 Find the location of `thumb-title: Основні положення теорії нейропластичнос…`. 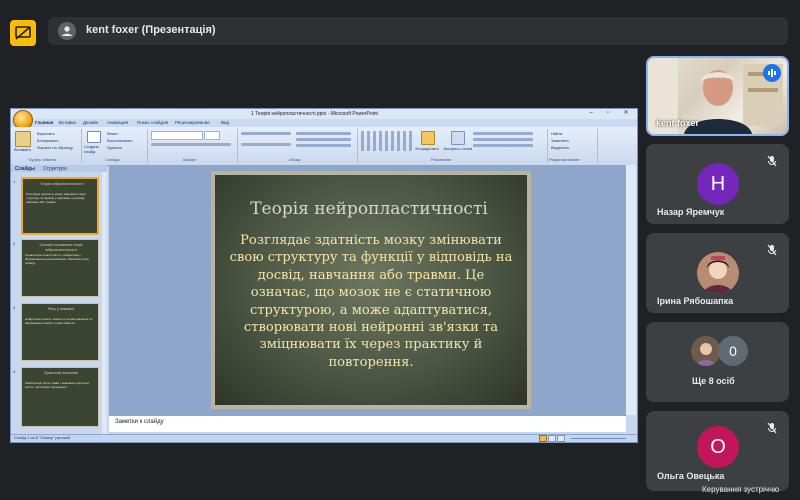

thumb-title: Основні положення теорії нейропластичнос… is located at coordinates (61, 247).